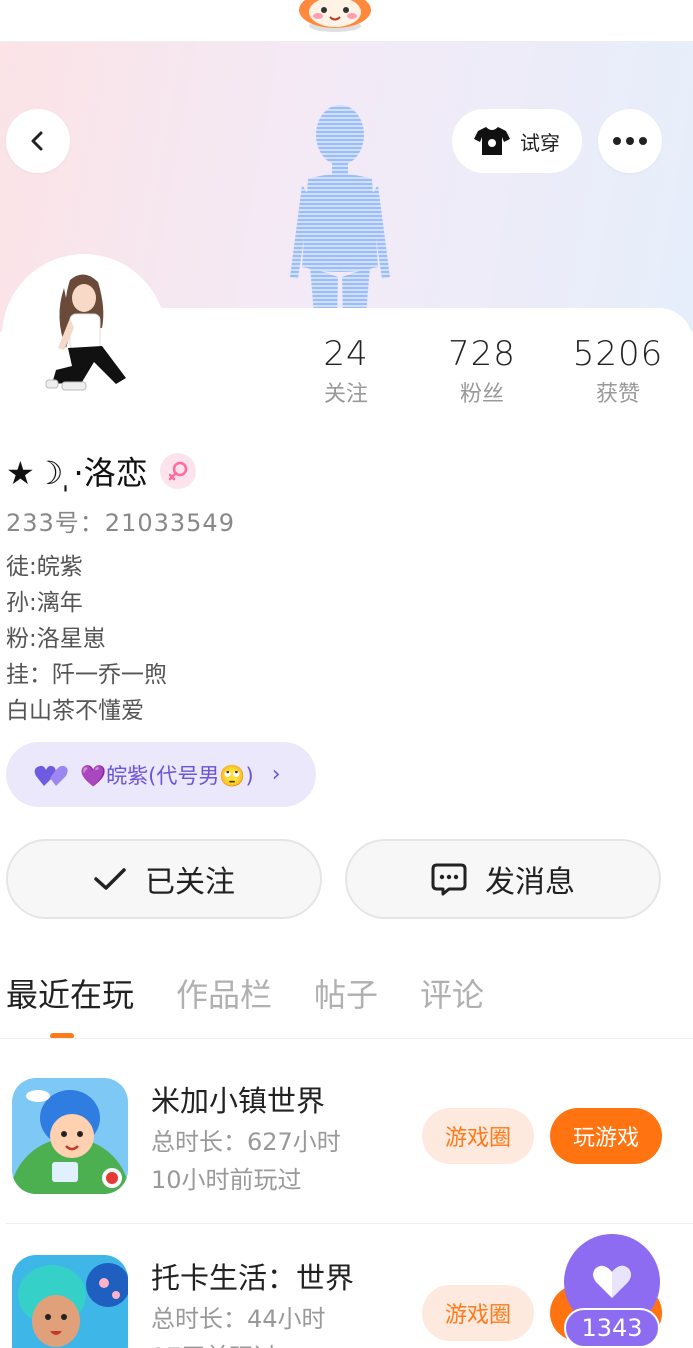  Describe the element at coordinates (481, 394) in the screenshot. I see `stat-fans-label: 粉丝` at that location.